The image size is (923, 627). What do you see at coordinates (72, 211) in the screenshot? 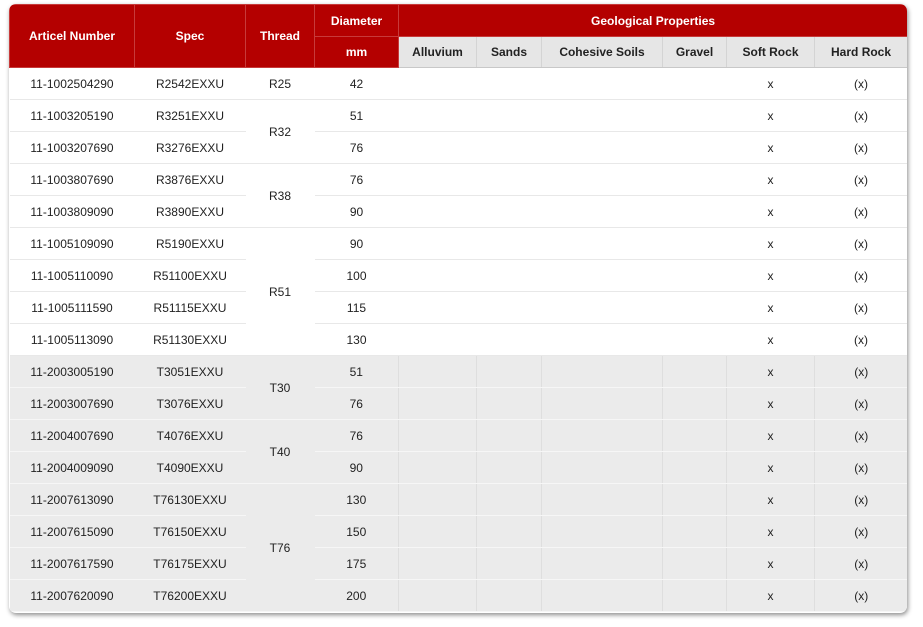
I see `article-number-cell: 11-1003809090` at bounding box center [72, 211].